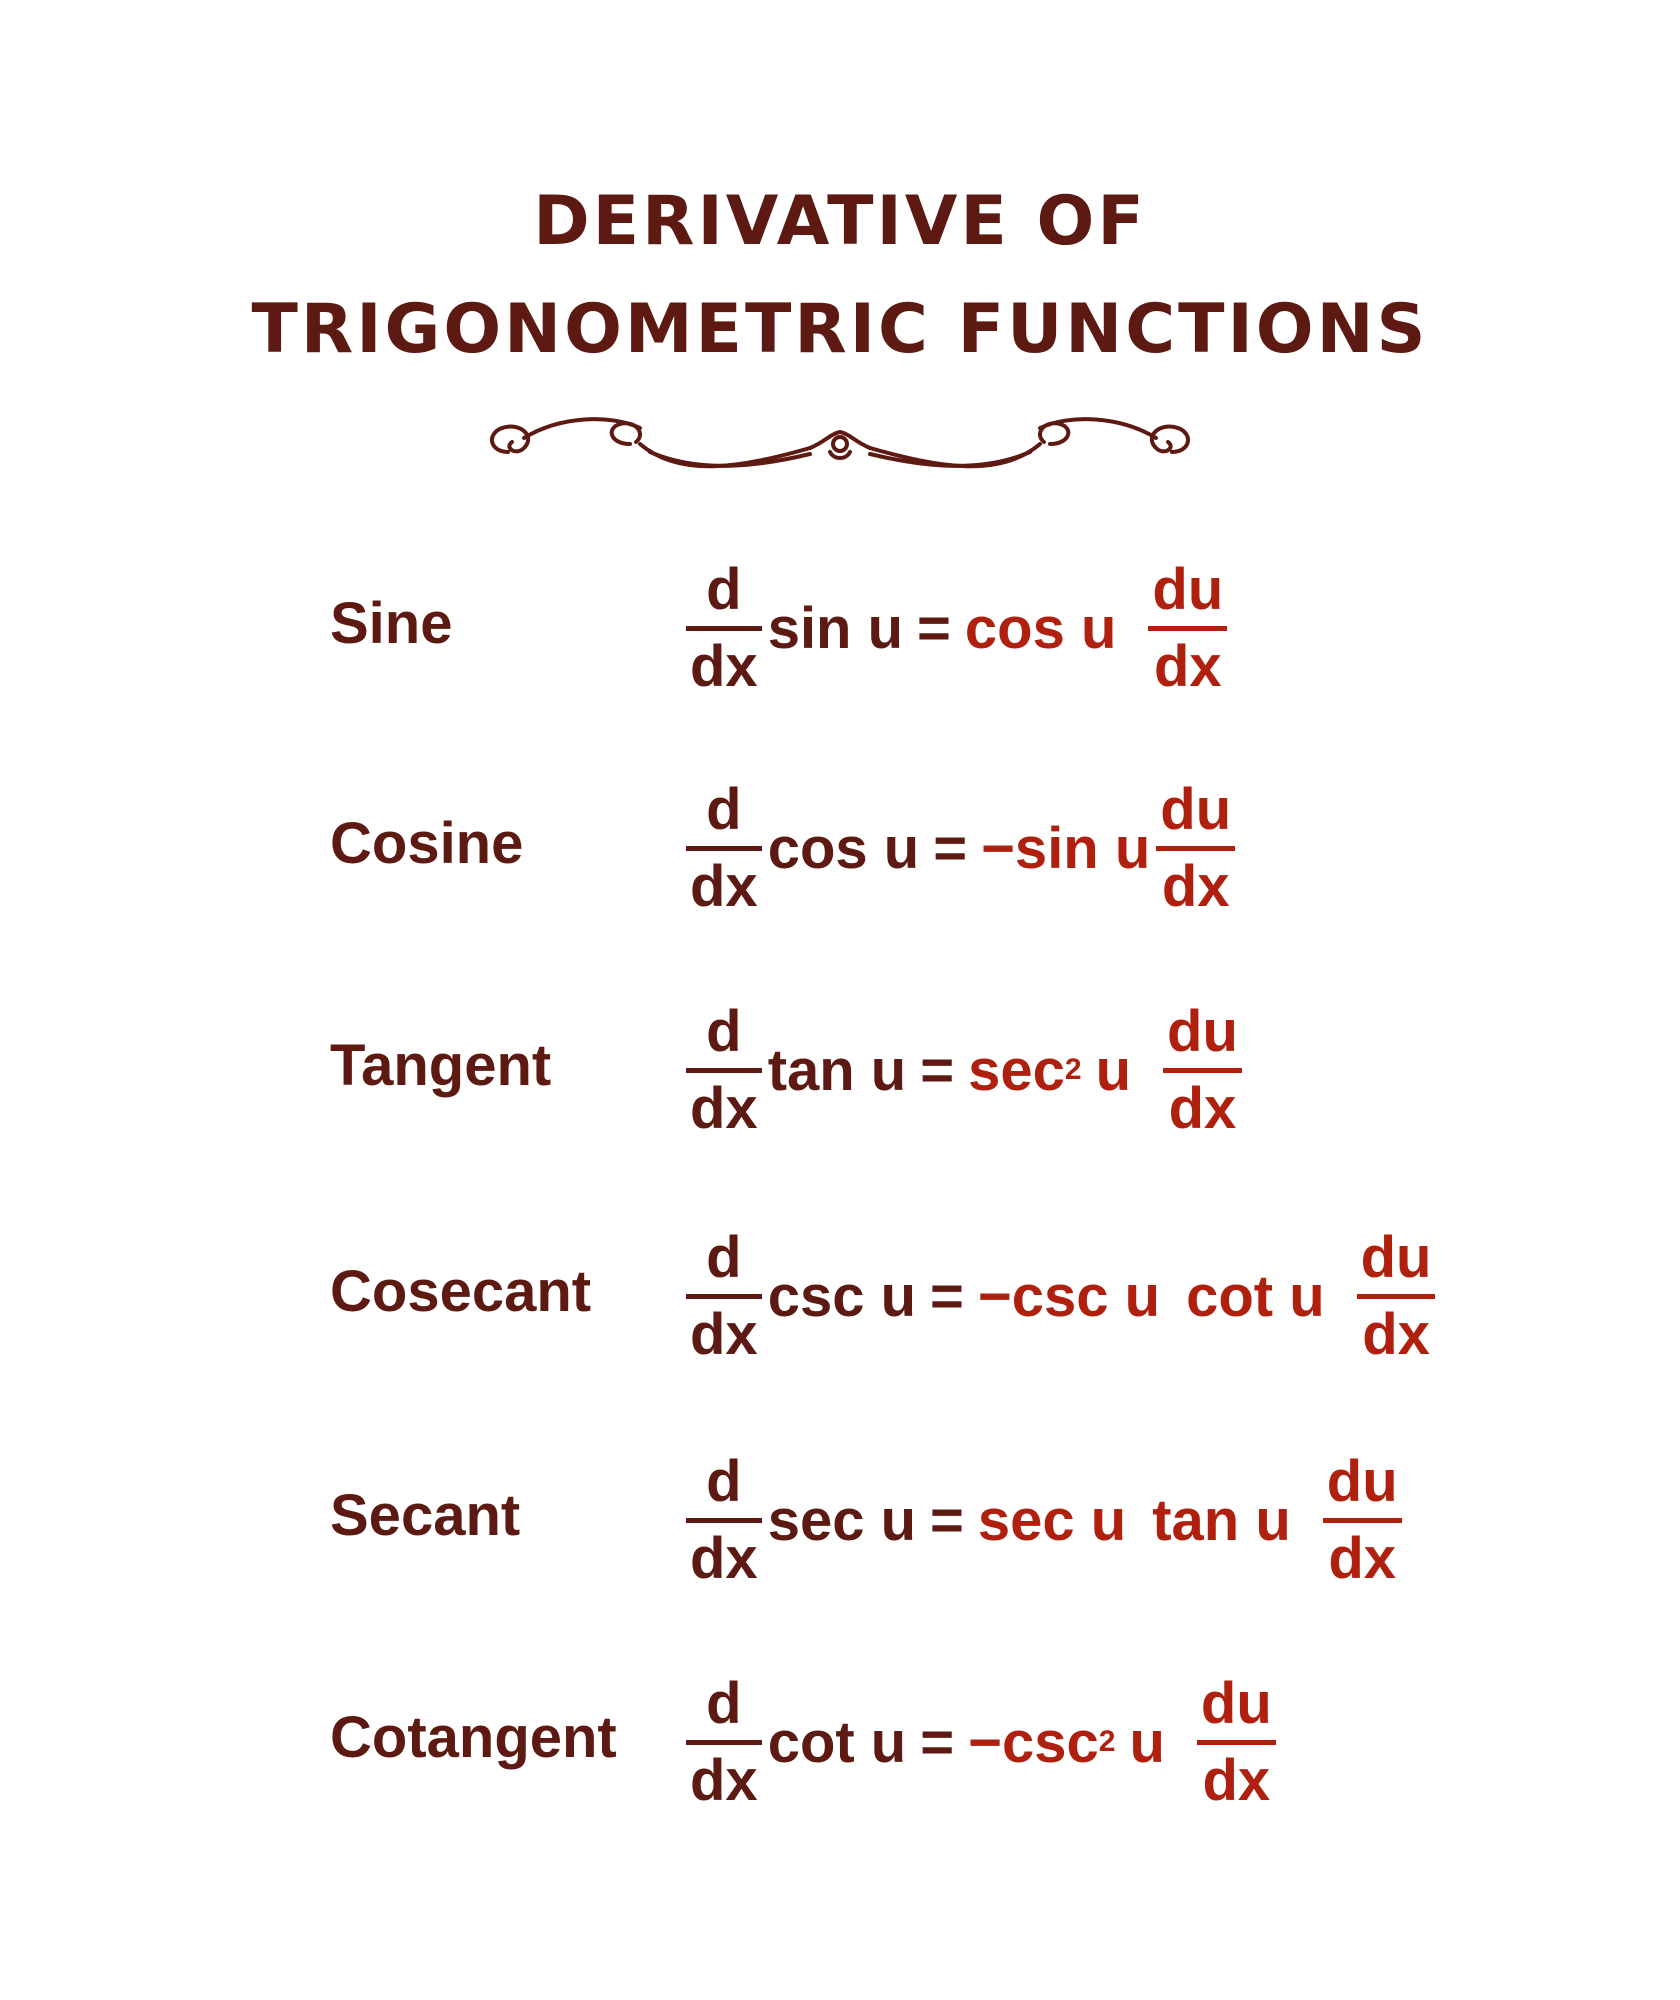  What do you see at coordinates (427, 843) in the screenshot?
I see `function-label: Cosine` at bounding box center [427, 843].